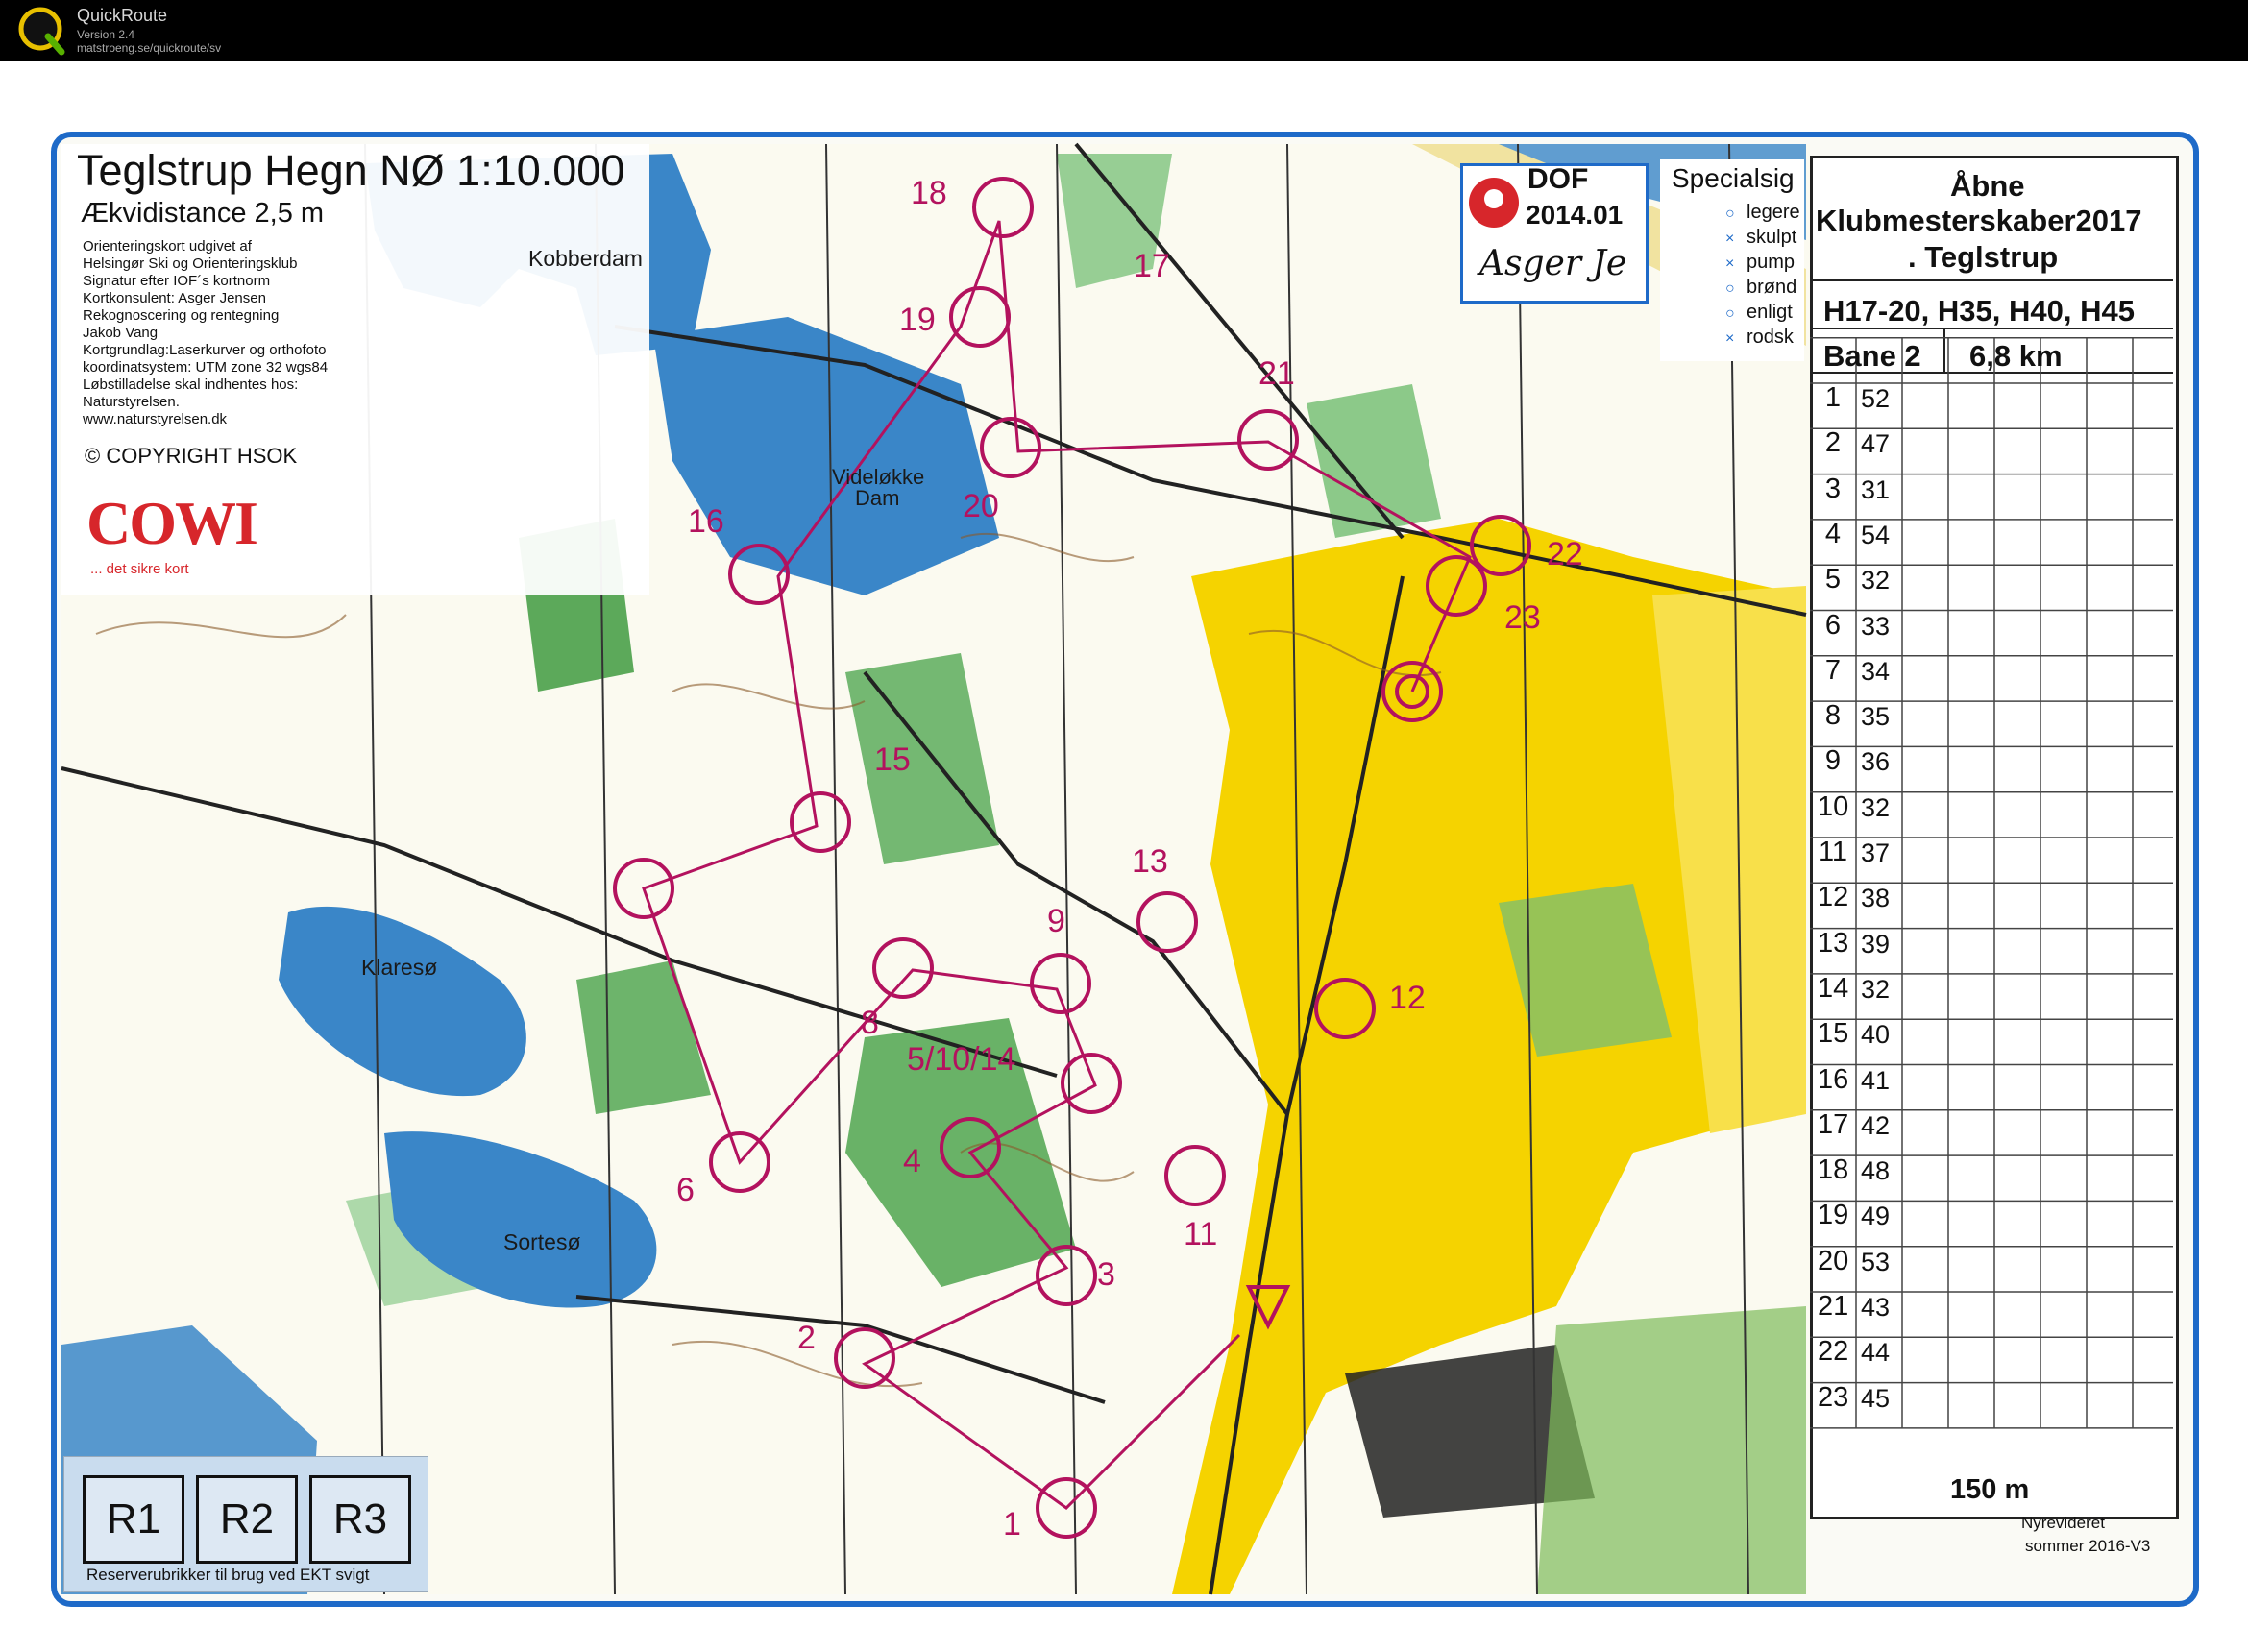  I want to click on control-row-code: 37, so click(1876, 852).